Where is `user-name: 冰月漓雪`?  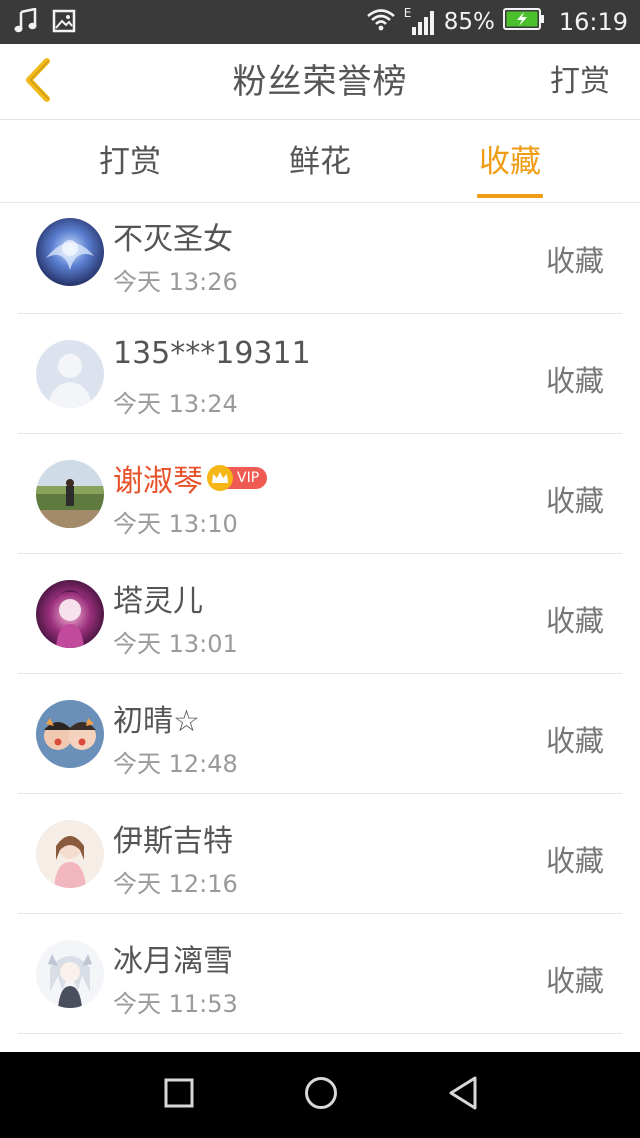
user-name: 冰月漓雪 is located at coordinates (173, 961).